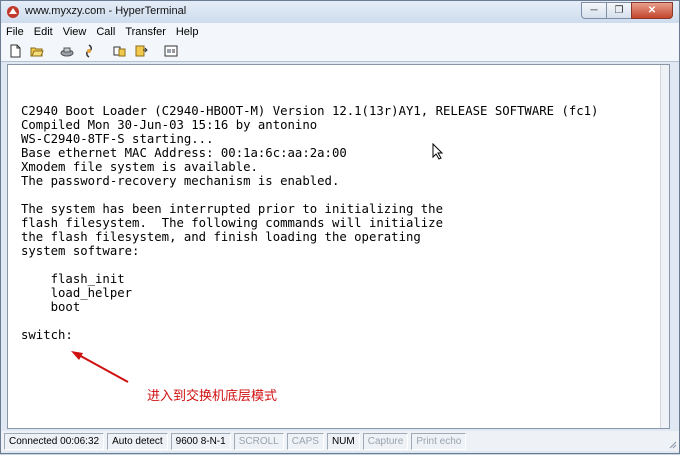  I want to click on num-lock-indicator: NUM, so click(343, 441).